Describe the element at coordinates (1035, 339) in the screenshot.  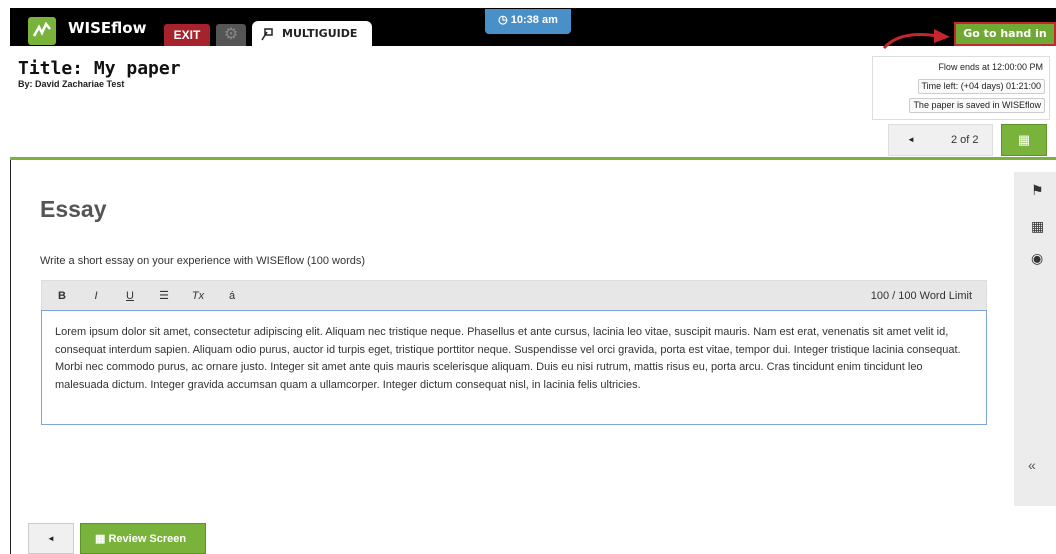
I see `right-sidebar: ⚑ ▦ ◉` at that location.